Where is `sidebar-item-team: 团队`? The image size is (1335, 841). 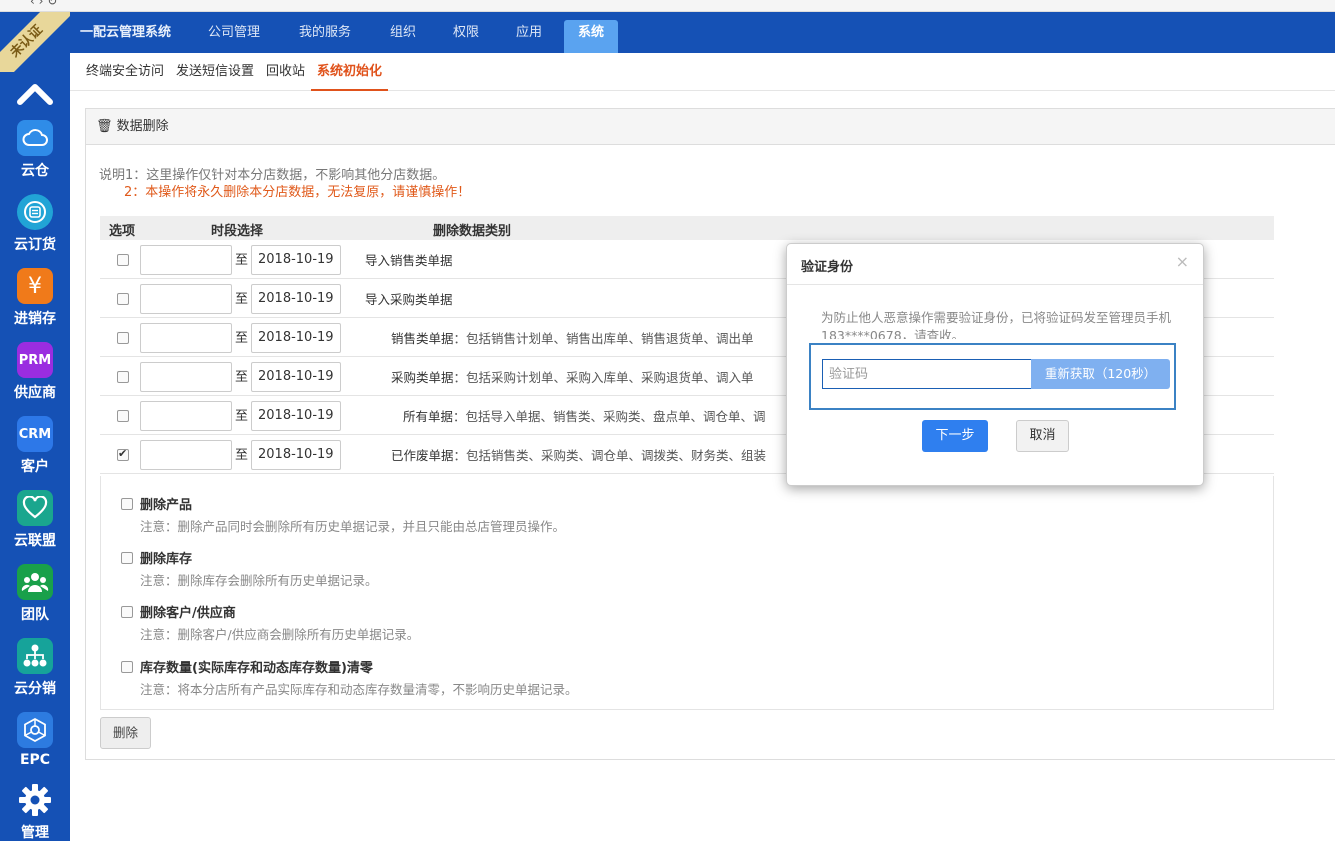 sidebar-item-team: 团队 is located at coordinates (35, 601).